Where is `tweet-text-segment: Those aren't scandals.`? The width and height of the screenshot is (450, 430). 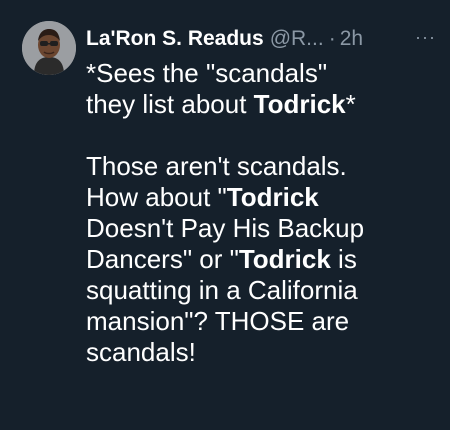 tweet-text-segment: Those aren't scandals. is located at coordinates (216, 166).